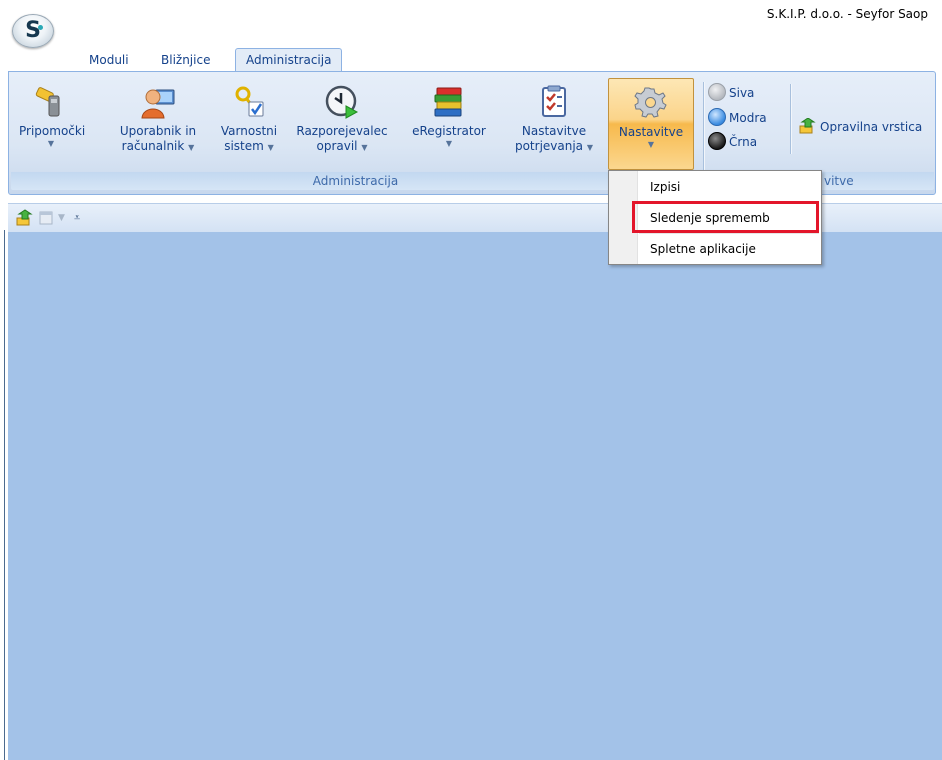 This screenshot has height=760, width=942. Describe the element at coordinates (337, 146) in the screenshot. I see `razporejevalec-label-line2: opravil` at that location.